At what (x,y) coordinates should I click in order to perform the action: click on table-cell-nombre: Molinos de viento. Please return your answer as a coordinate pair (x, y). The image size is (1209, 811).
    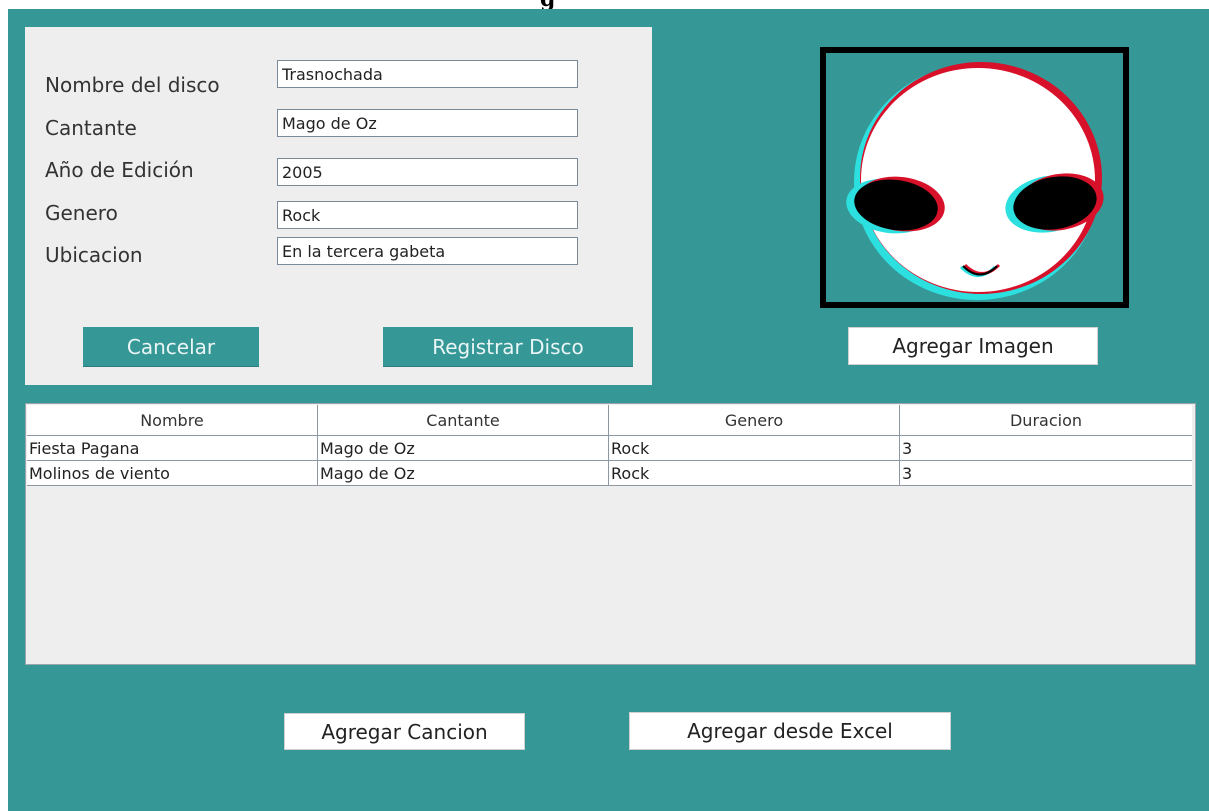
    Looking at the image, I should click on (172, 473).